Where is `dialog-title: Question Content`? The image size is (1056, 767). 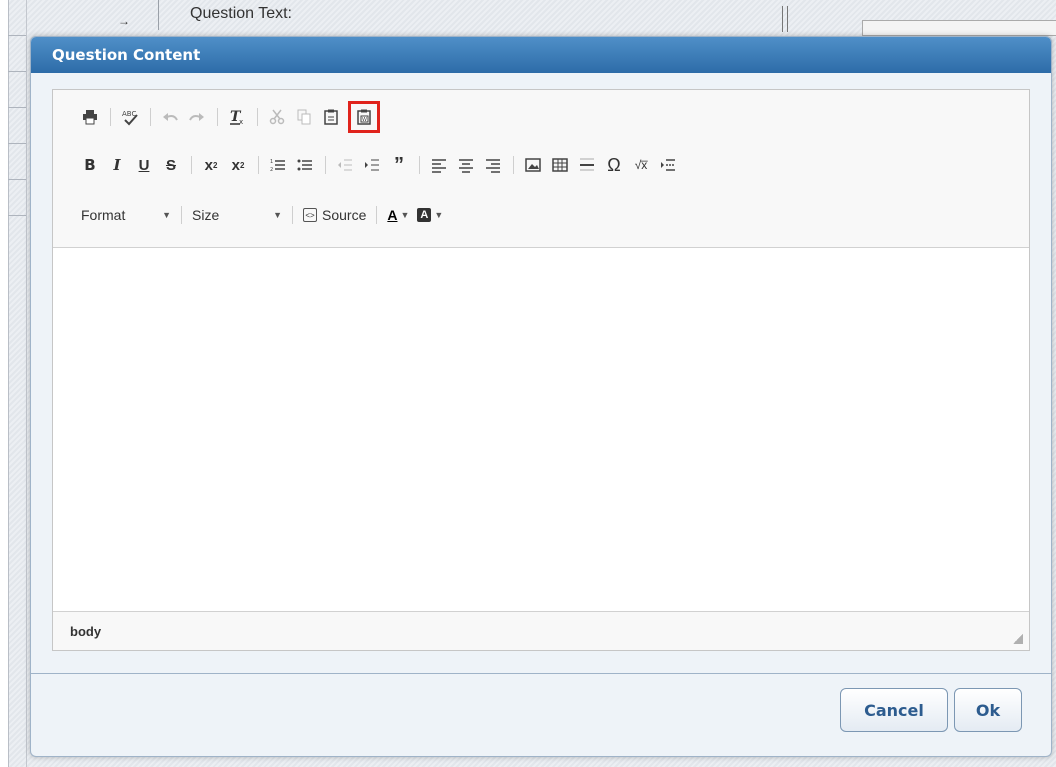 dialog-title: Question Content is located at coordinates (126, 55).